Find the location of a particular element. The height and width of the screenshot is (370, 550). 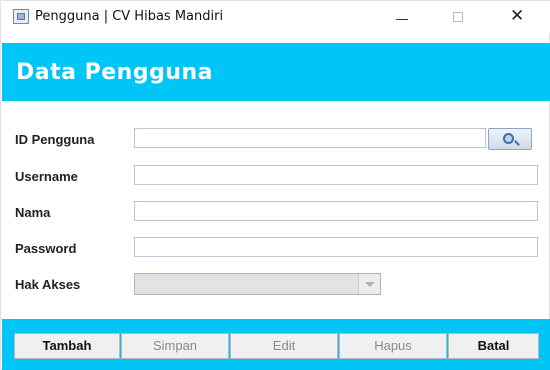

minimize-button is located at coordinates (402, 17).